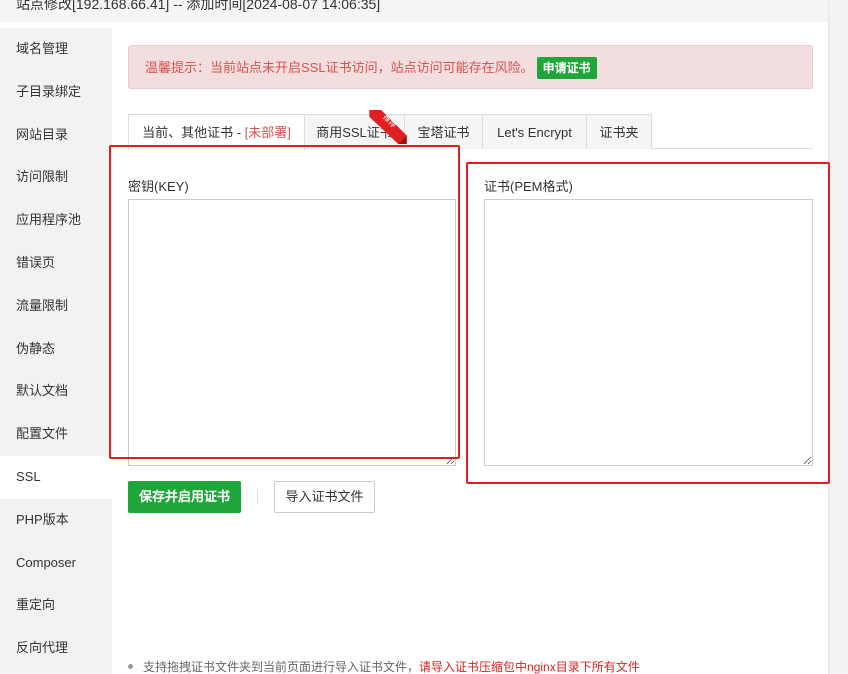 The height and width of the screenshot is (674, 848). What do you see at coordinates (56, 563) in the screenshot?
I see `sidebar-item-composer: Composer` at bounding box center [56, 563].